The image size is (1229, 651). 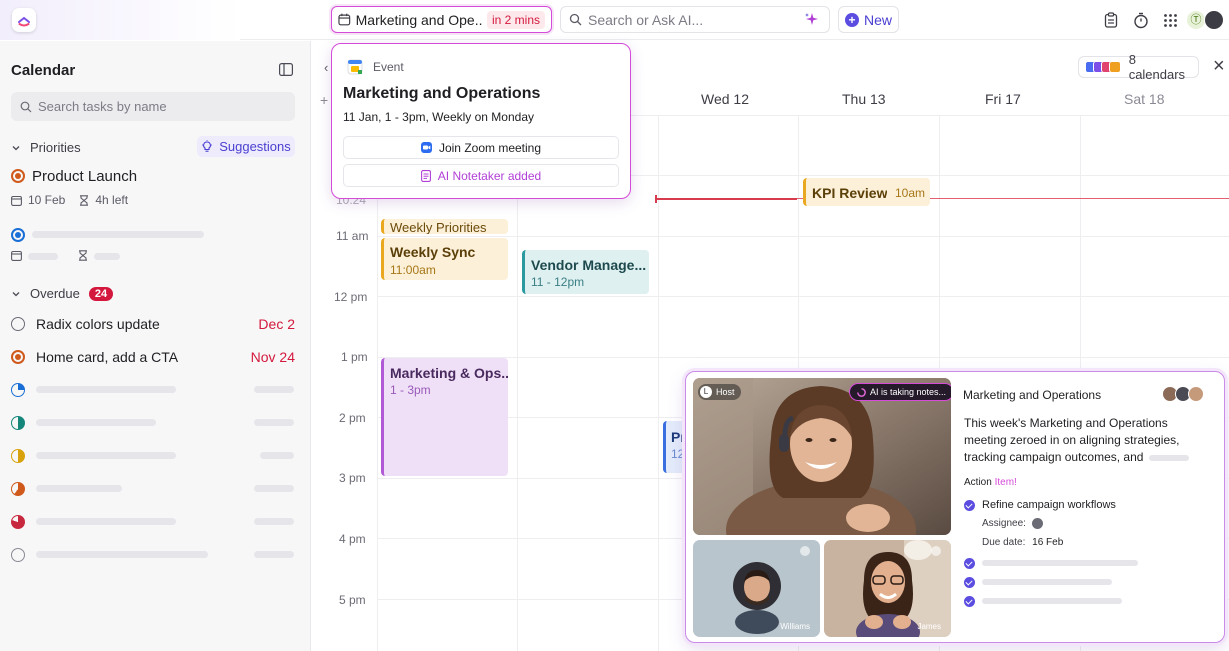 What do you see at coordinates (444, 417) in the screenshot?
I see `event-marketing-ops: Marketing & Ops... 1 - 3pm` at bounding box center [444, 417].